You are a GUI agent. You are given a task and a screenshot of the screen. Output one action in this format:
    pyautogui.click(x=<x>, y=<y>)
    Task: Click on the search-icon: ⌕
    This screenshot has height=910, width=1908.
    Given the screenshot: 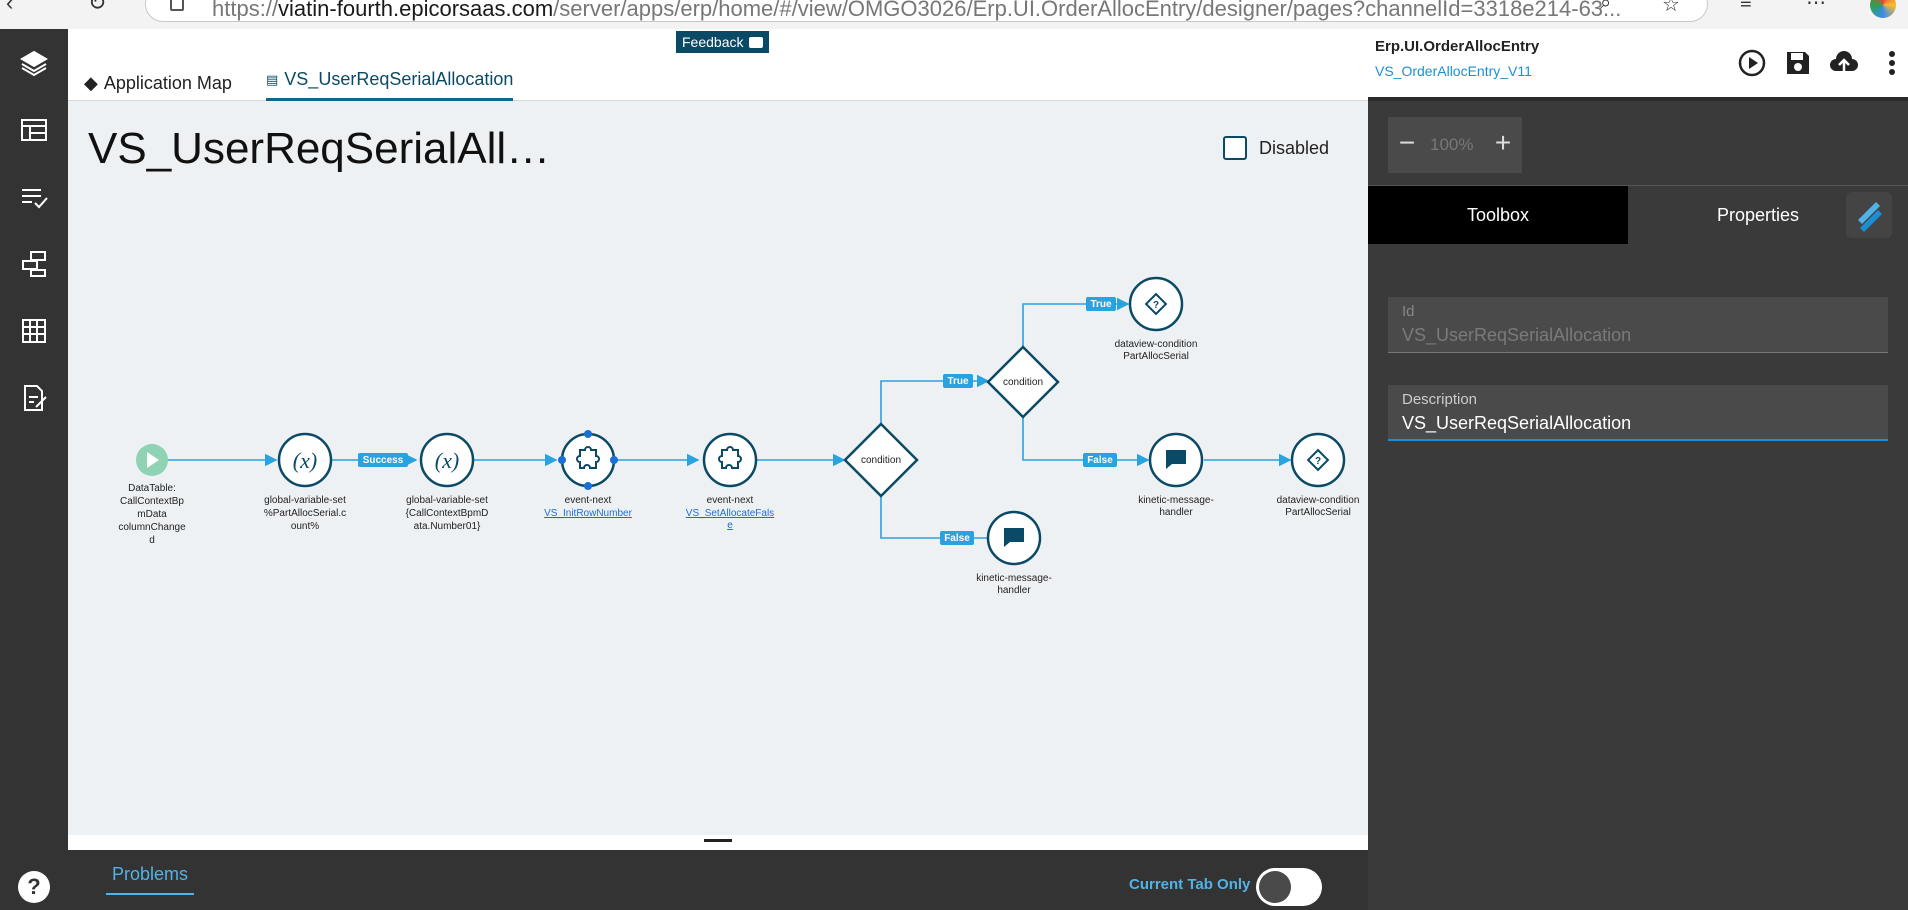 What is the action you would take?
    pyautogui.click(x=1605, y=7)
    